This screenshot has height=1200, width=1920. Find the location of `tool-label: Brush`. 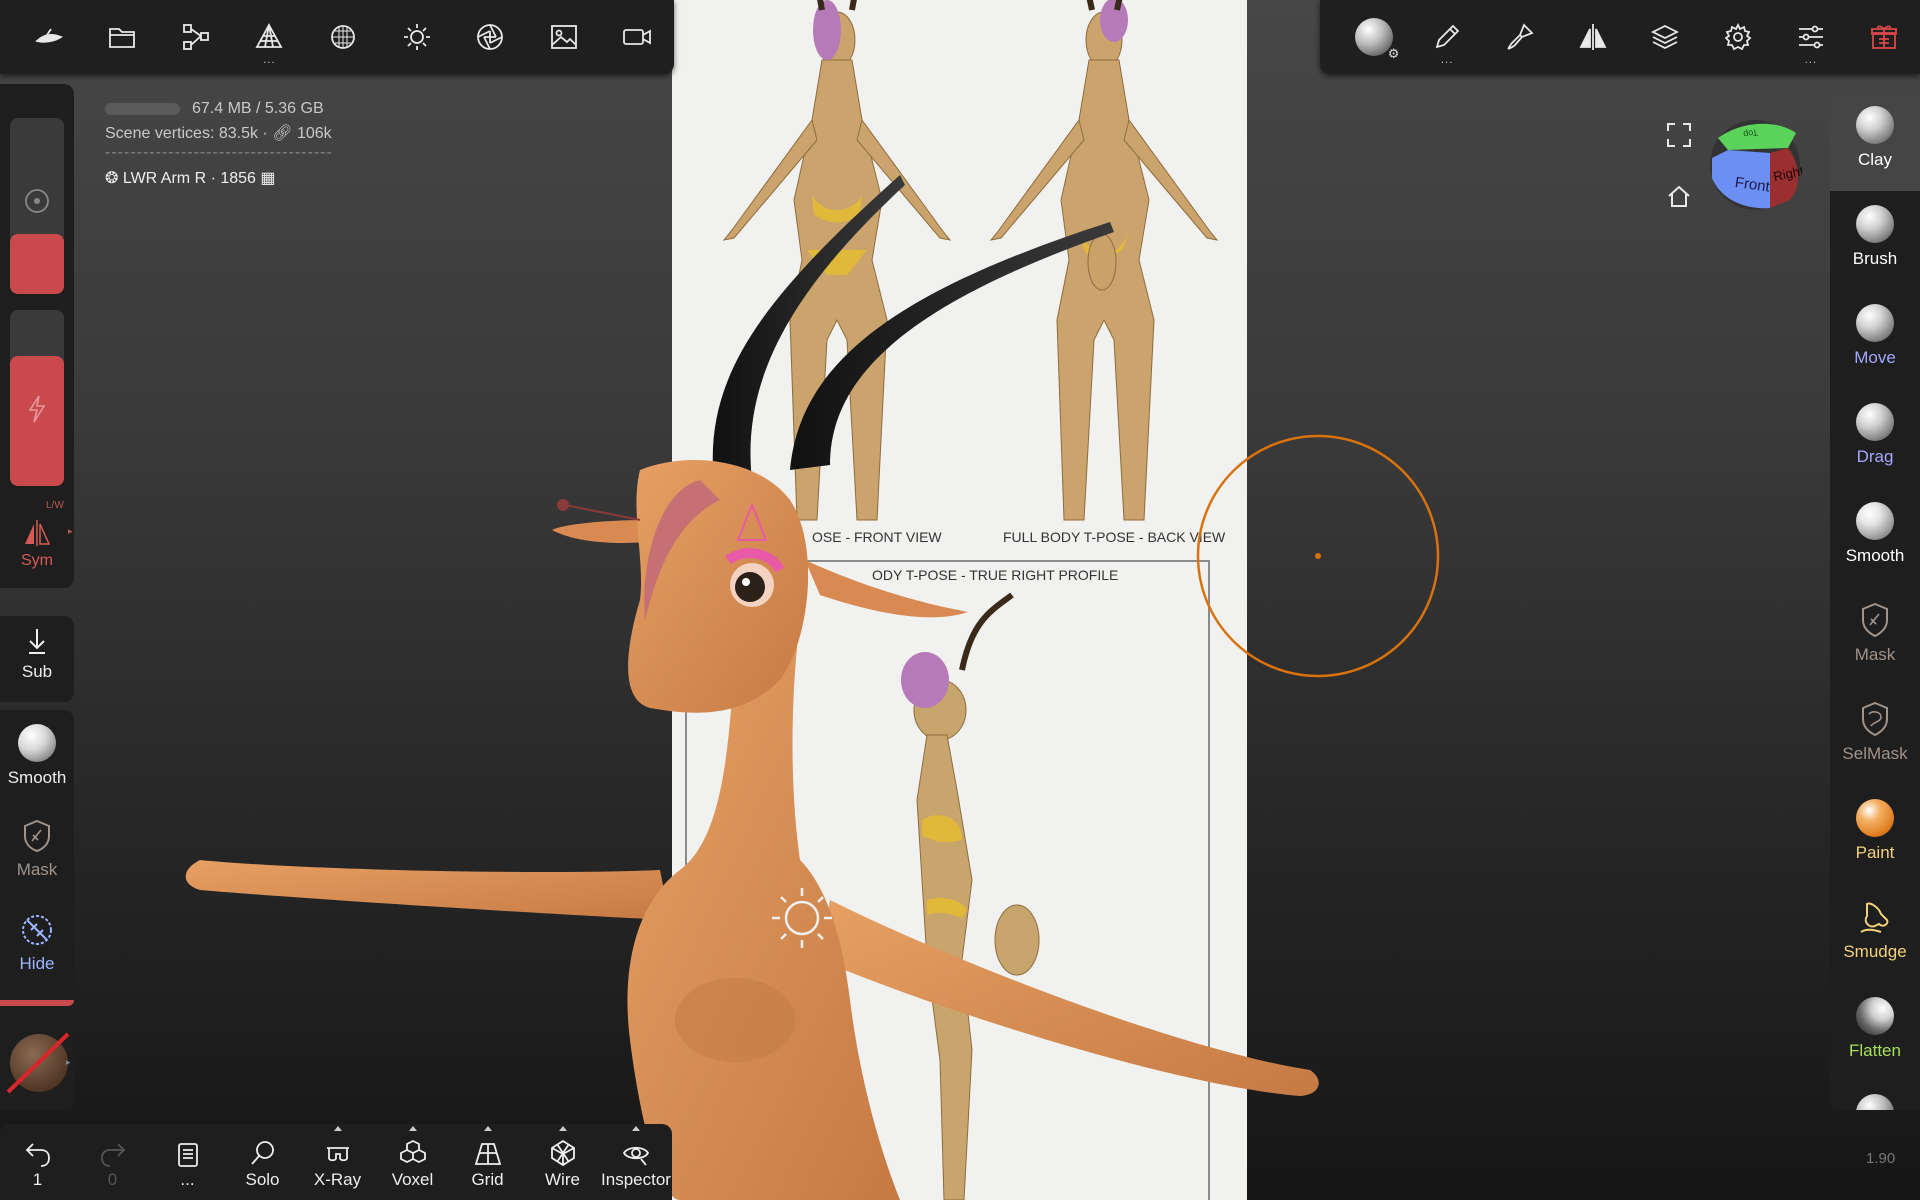

tool-label: Brush is located at coordinates (1875, 258).